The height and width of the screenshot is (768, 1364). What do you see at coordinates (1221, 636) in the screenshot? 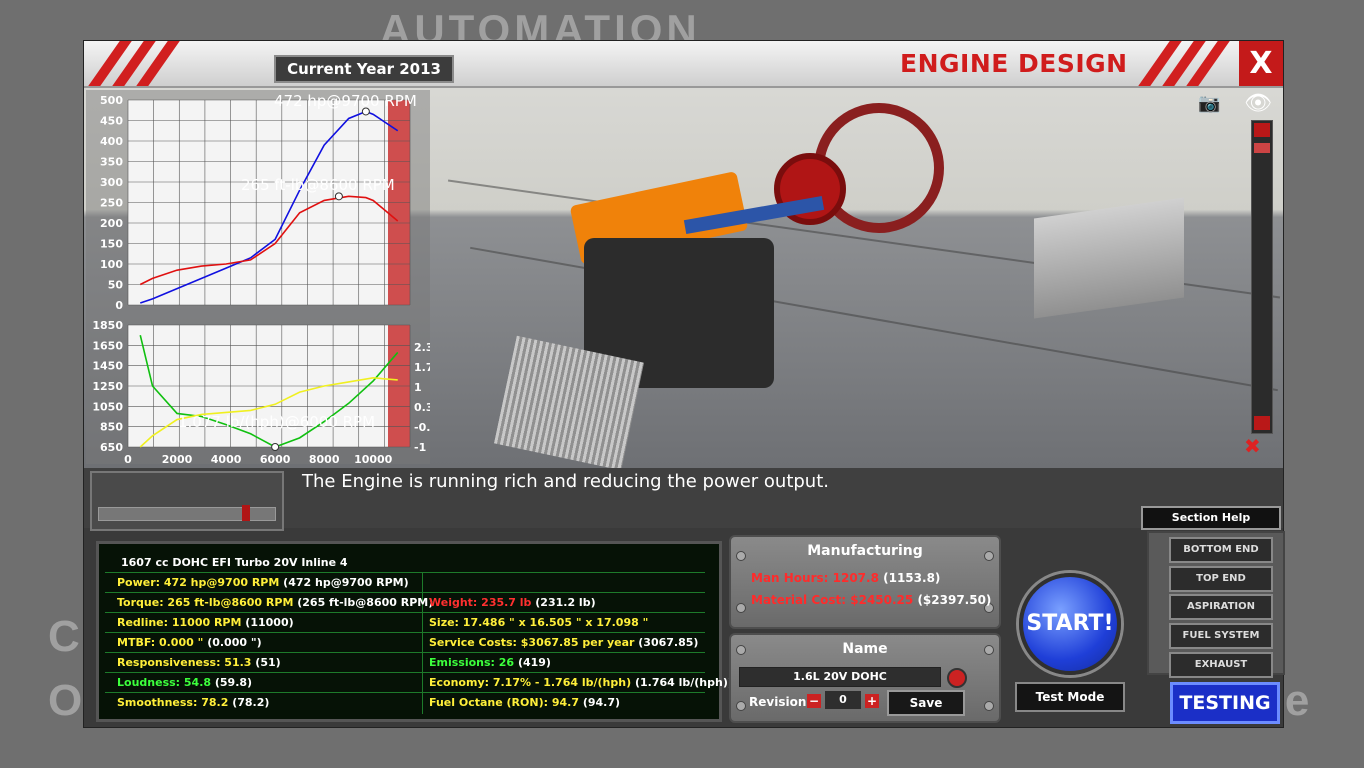
I see `section-fuel-system-button: FUEL SYSTEM` at bounding box center [1221, 636].